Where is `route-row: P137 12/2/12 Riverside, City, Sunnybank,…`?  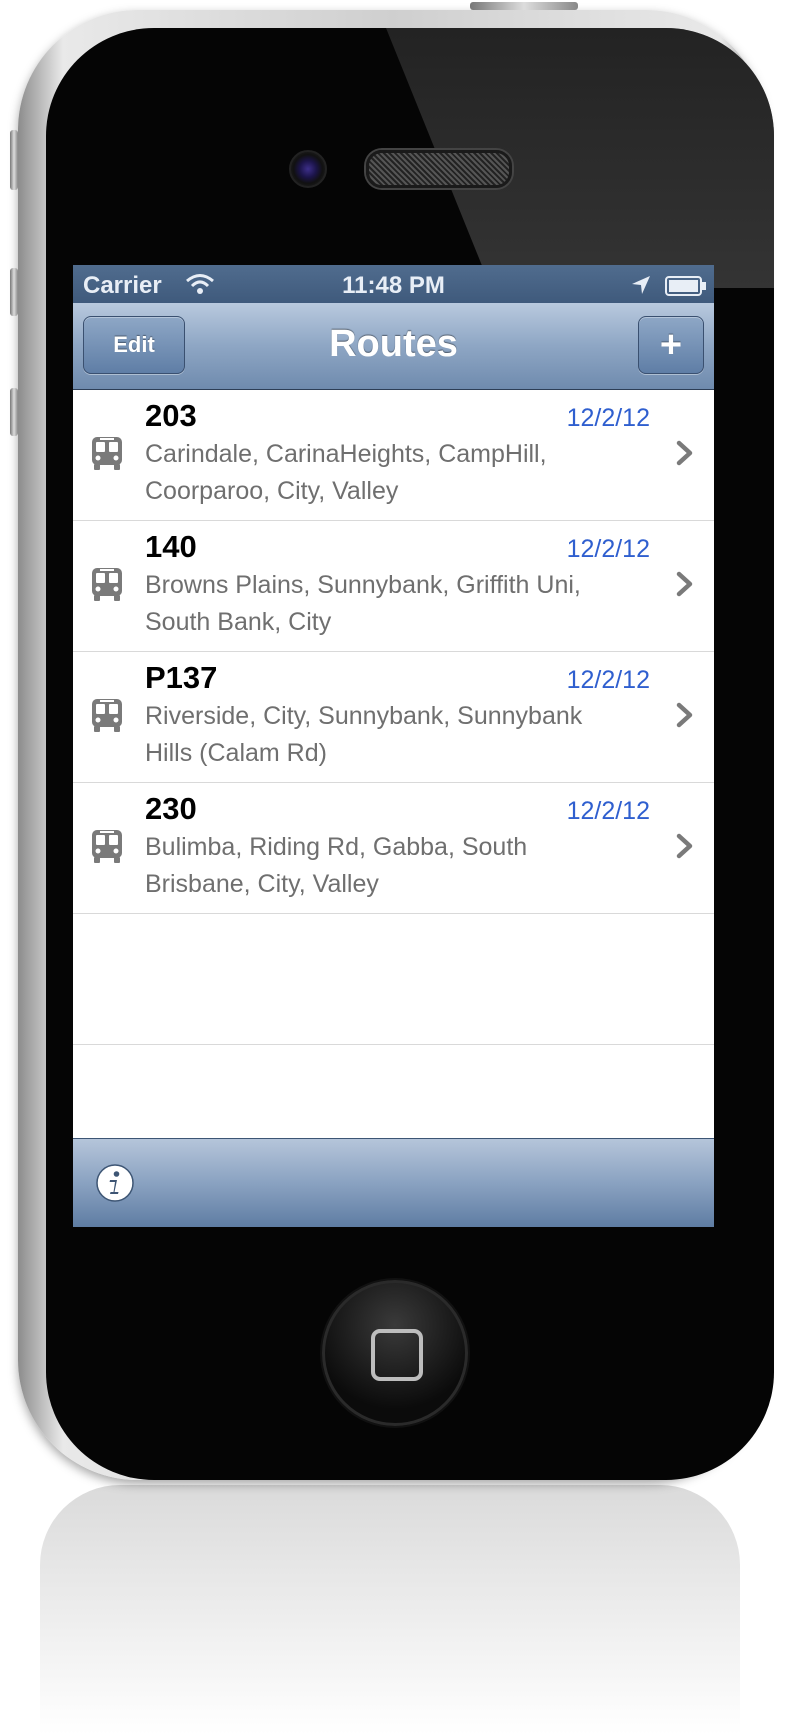
route-row: P137 12/2/12 Riverside, City, Sunnybank,… is located at coordinates (393, 717).